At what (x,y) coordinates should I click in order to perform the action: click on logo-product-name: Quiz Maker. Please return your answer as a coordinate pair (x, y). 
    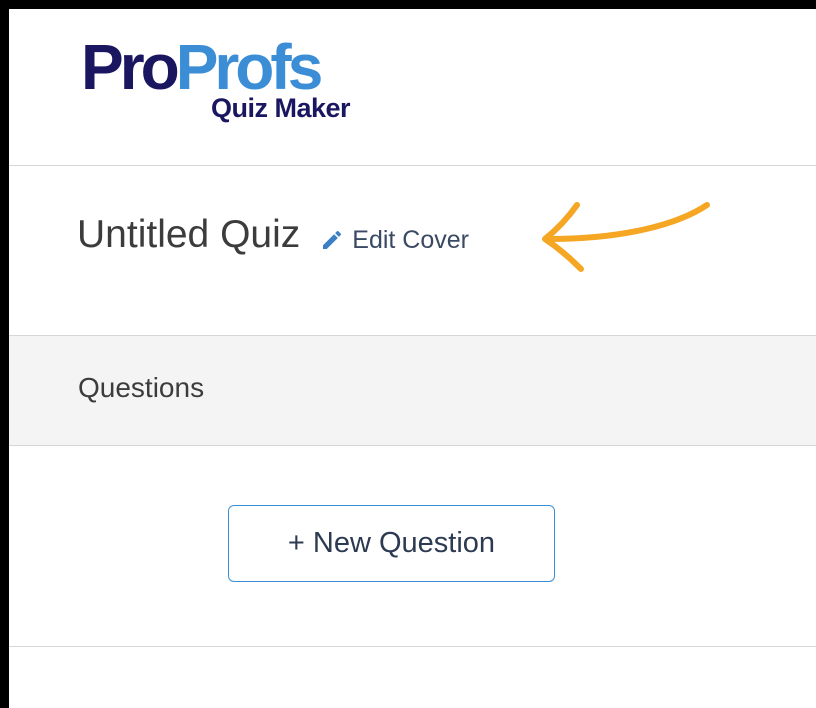
    Looking at the image, I should click on (281, 108).